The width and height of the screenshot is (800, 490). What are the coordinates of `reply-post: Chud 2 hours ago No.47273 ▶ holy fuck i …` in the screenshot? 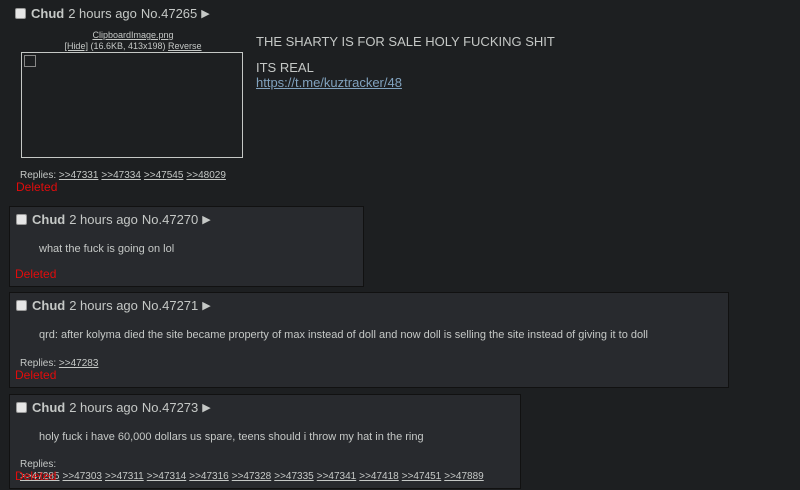 It's located at (265, 441).